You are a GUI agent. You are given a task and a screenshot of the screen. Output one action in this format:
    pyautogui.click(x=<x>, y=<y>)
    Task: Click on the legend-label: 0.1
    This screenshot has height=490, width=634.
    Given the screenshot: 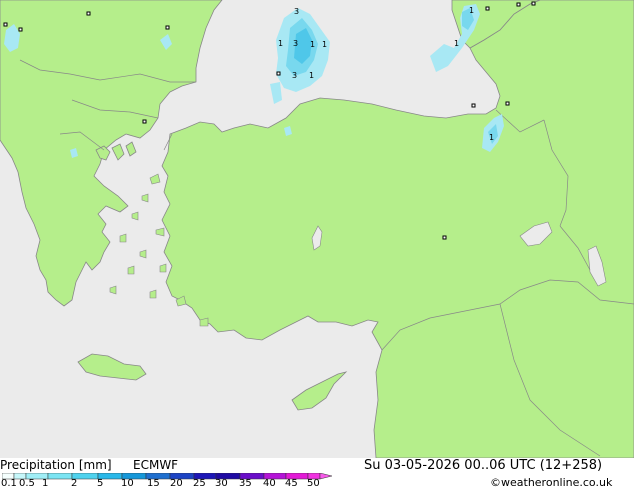 What is the action you would take?
    pyautogui.click(x=9, y=483)
    